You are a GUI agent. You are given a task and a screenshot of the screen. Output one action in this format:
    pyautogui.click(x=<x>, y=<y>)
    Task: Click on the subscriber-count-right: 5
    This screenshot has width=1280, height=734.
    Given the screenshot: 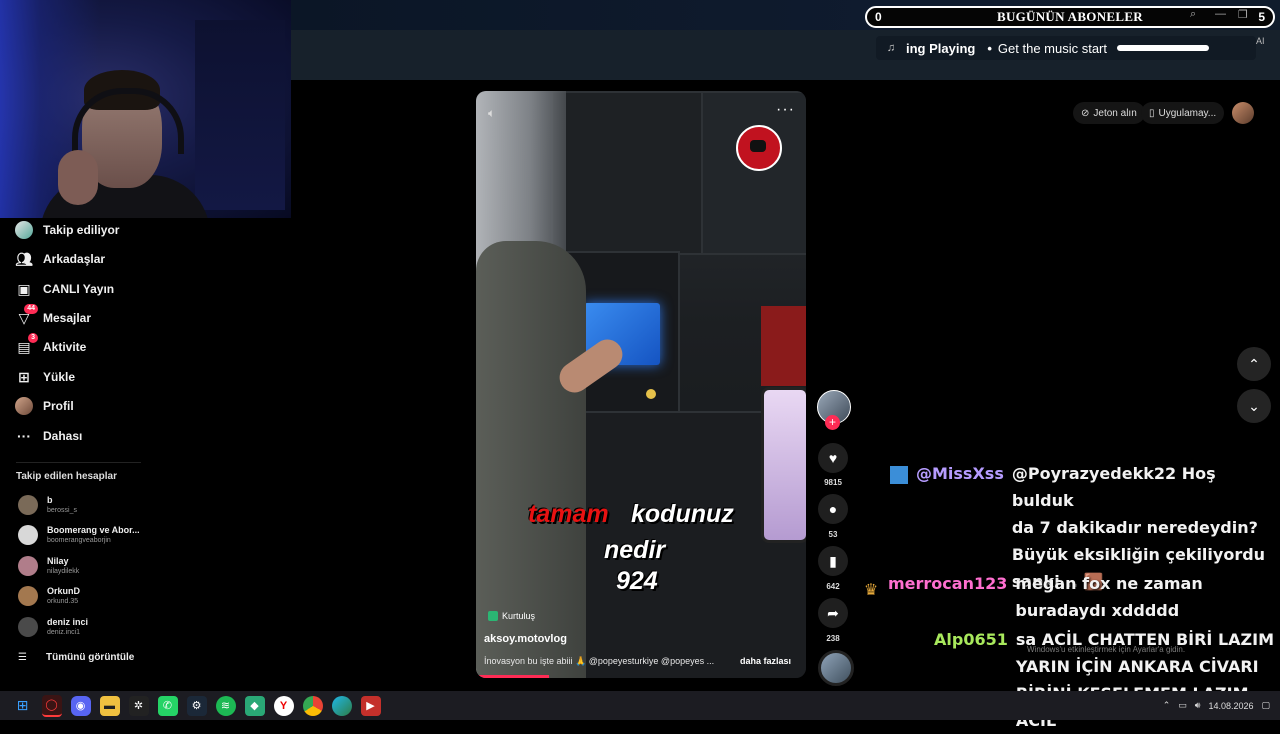 What is the action you would take?
    pyautogui.click(x=1261, y=17)
    